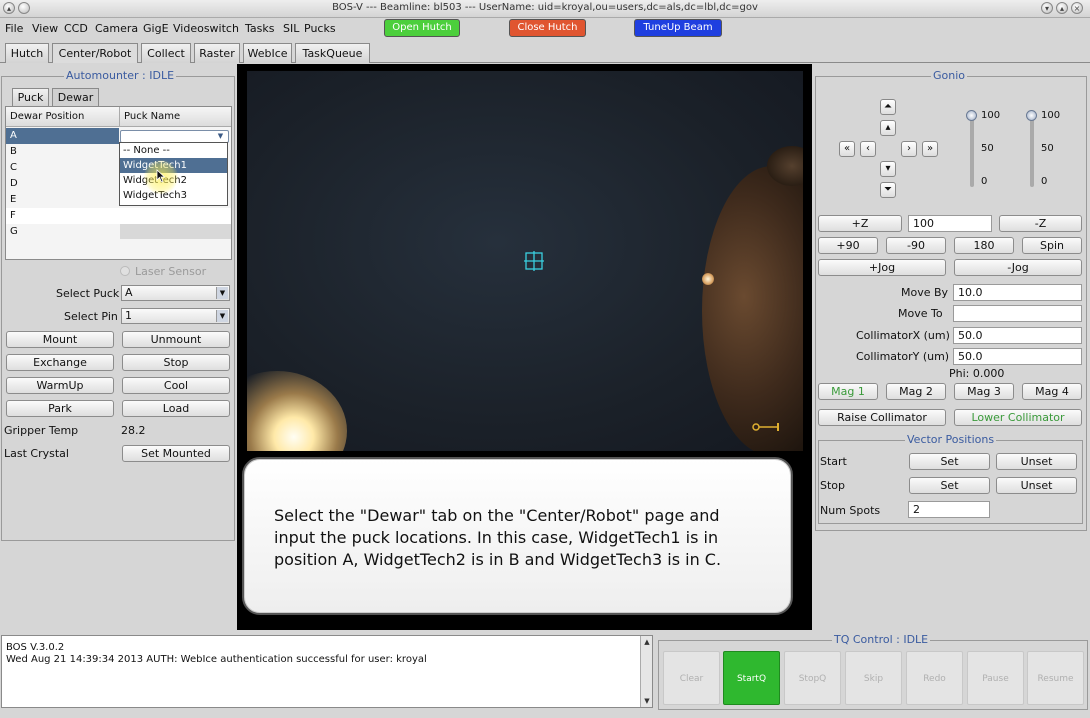 Image resolution: width=1090 pixels, height=718 pixels. Describe the element at coordinates (888, 190) in the screenshot. I see `double-down-icon: ⏷` at that location.